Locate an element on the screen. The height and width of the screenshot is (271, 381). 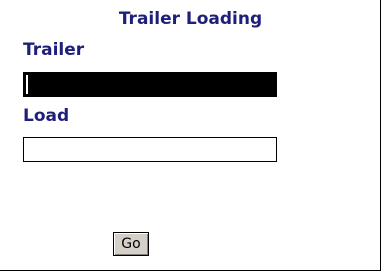
trailer-label: Trailer is located at coordinates (54, 50).